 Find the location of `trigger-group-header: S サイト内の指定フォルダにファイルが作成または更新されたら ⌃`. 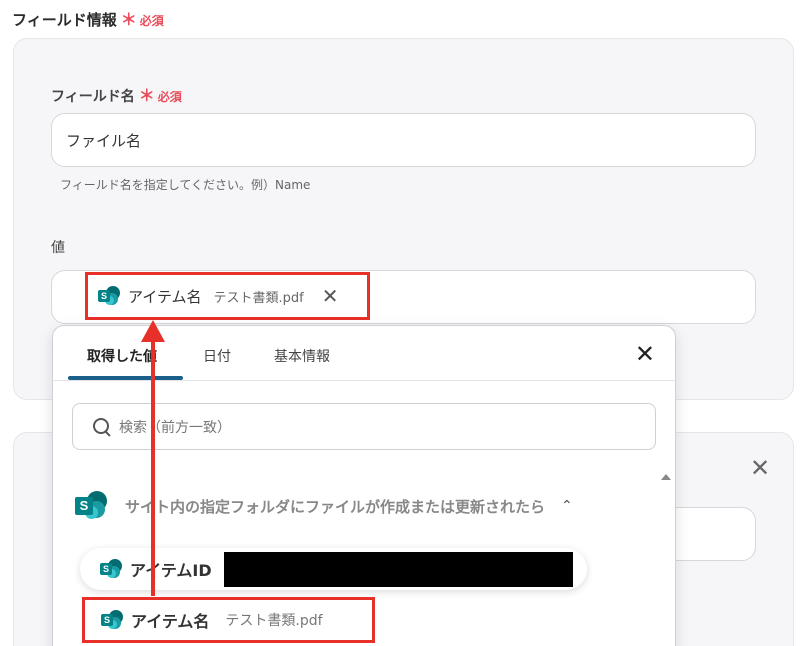

trigger-group-header: S サイト内の指定フォルダにファイルが作成または更新されたら ⌃ is located at coordinates (324, 506).